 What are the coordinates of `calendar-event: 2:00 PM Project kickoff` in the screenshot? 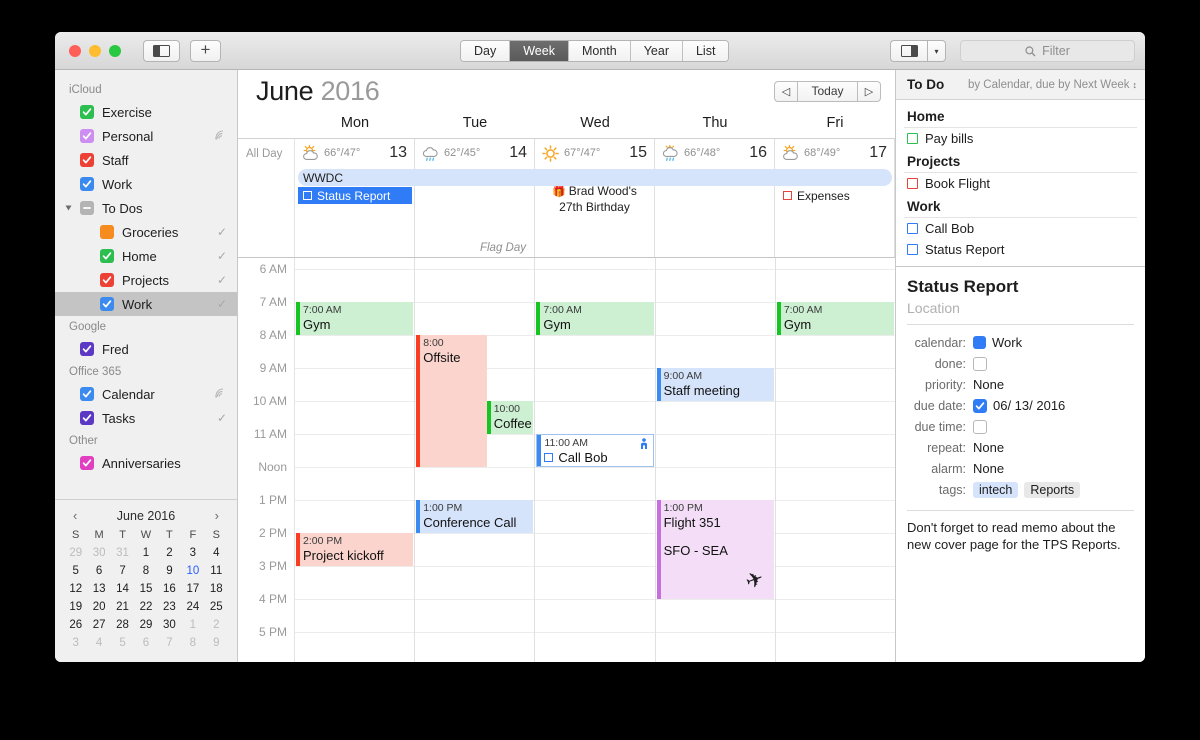 It's located at (355, 549).